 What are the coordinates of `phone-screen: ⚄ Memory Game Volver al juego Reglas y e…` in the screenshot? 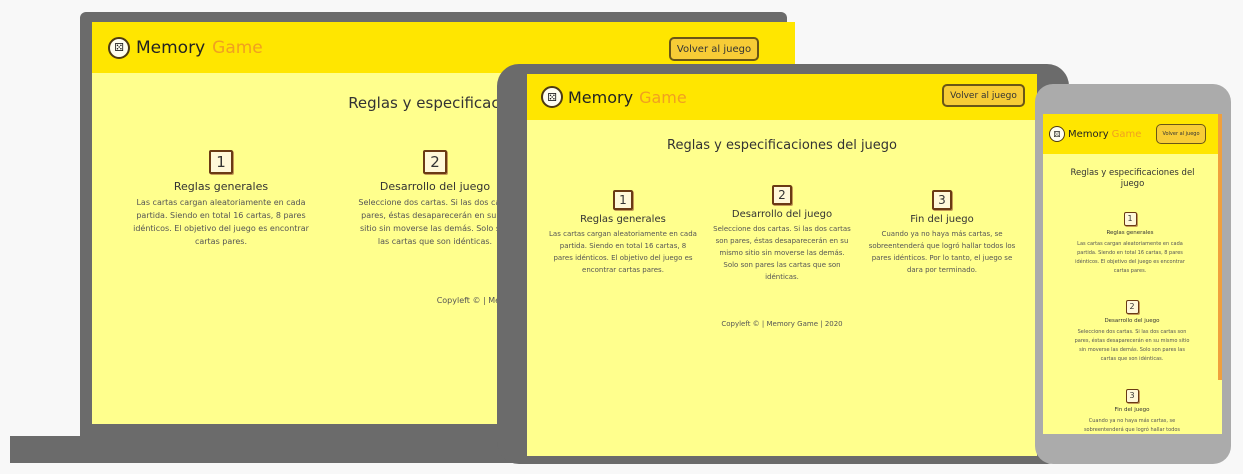 It's located at (1132, 274).